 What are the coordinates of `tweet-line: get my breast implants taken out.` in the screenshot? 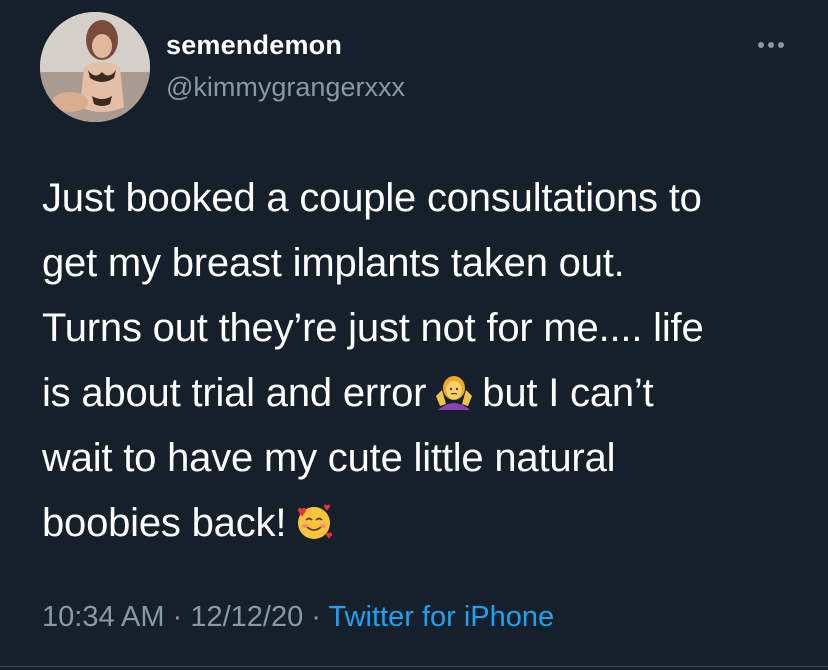 It's located at (333, 263).